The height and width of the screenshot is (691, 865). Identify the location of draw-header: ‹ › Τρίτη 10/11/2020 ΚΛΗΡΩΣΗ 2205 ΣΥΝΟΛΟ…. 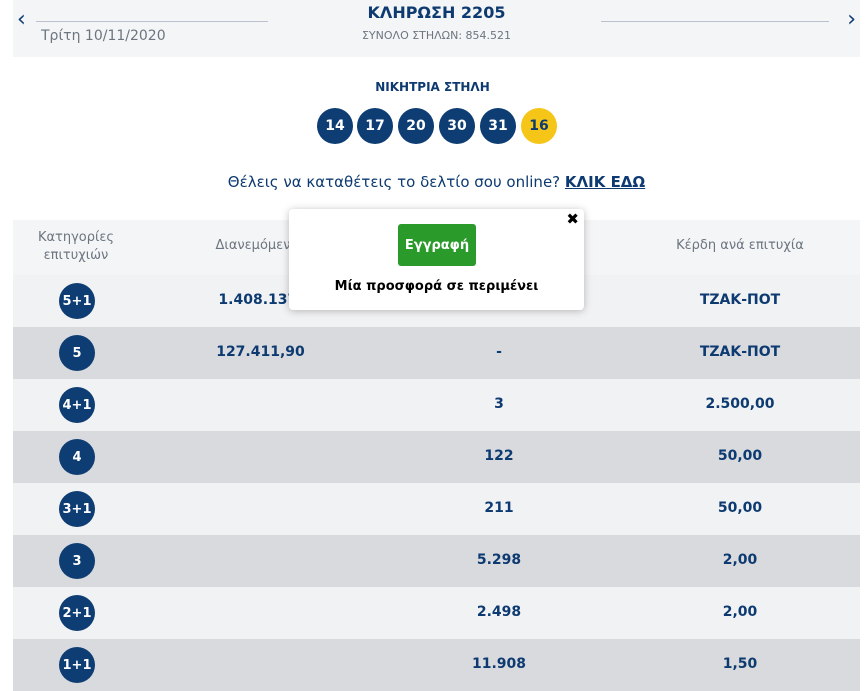
(436, 28).